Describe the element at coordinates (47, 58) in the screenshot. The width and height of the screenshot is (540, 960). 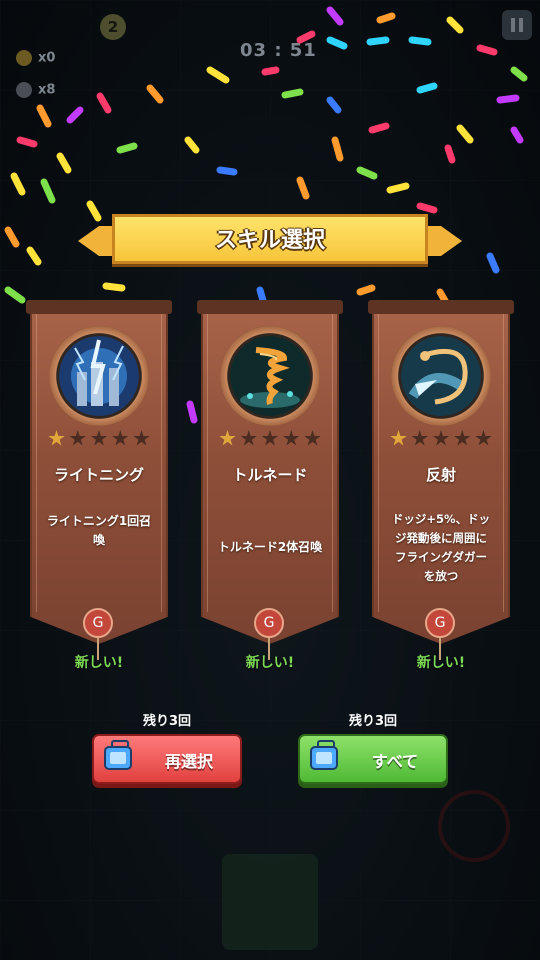
I see `coin-count: x0` at that location.